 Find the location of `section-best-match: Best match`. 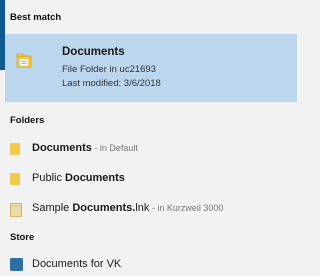

section-best-match: Best match is located at coordinates (36, 17).